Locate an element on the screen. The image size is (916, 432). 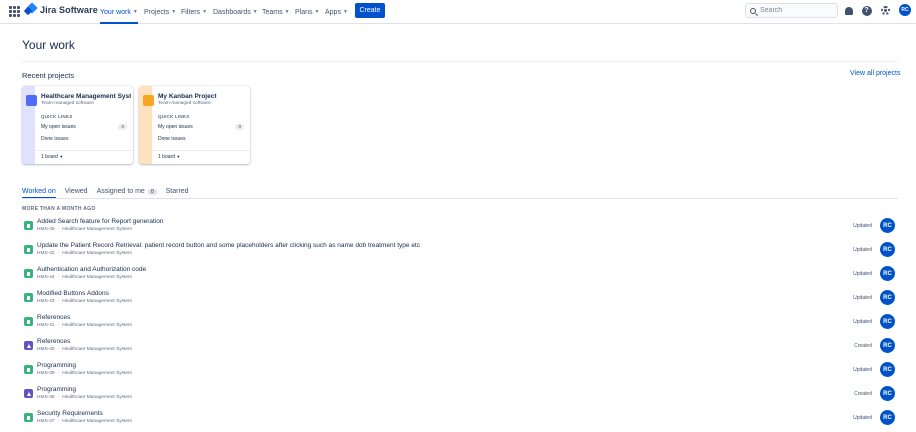
project-name: Healthcare Management System is located at coordinates (86, 96).